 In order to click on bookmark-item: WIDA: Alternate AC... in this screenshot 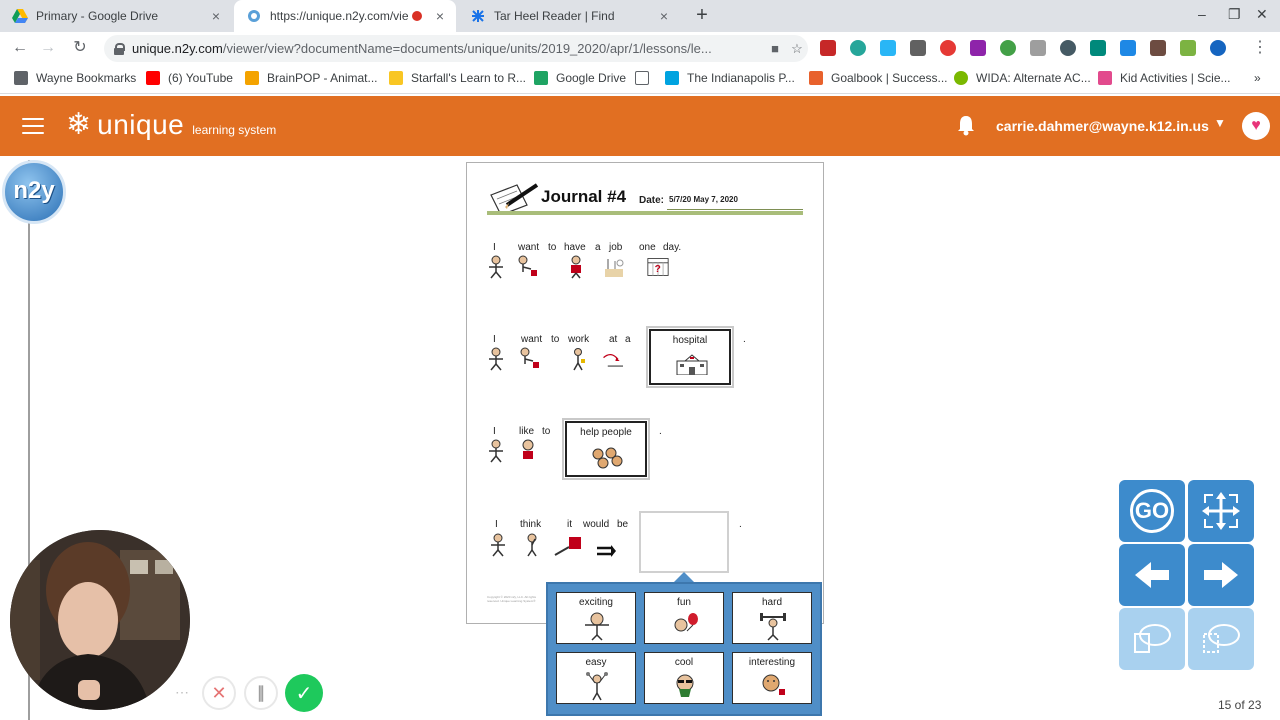, I will do `click(1022, 78)`.